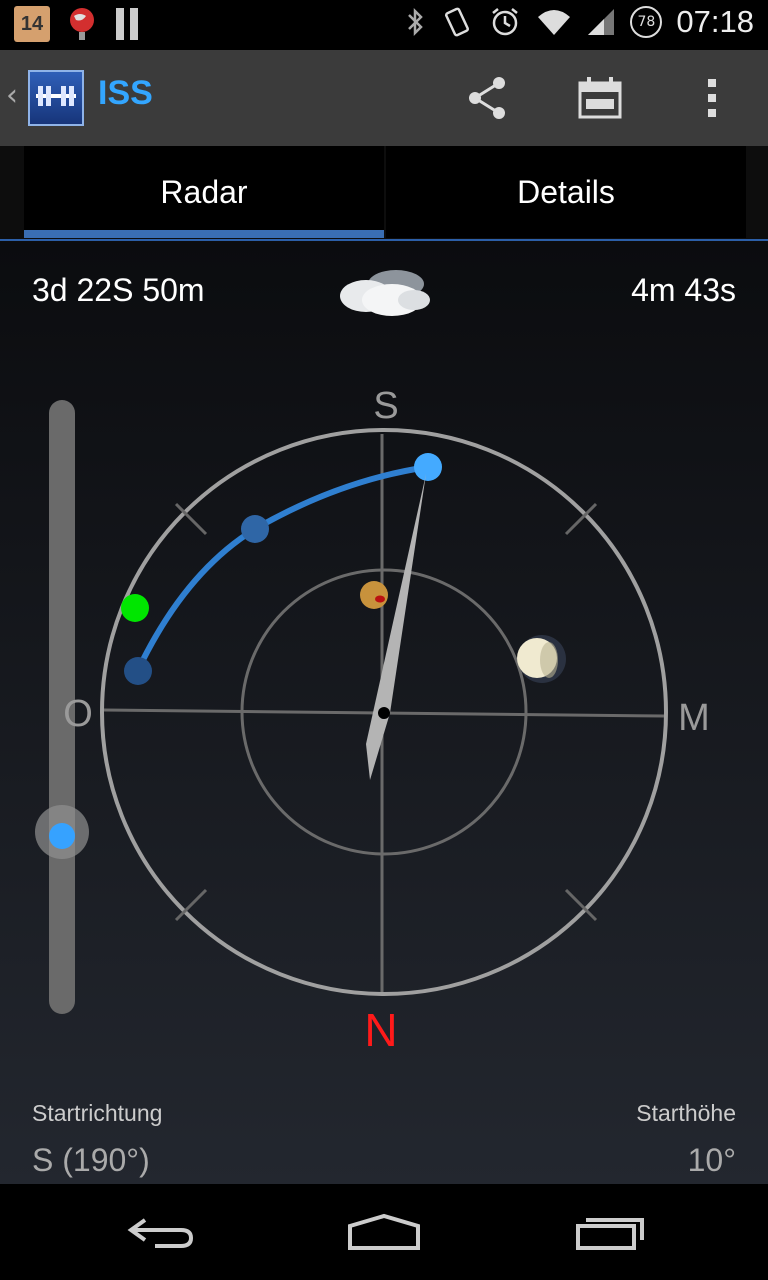  Describe the element at coordinates (712, 98) in the screenshot. I see `overflow-menu-icon` at that location.